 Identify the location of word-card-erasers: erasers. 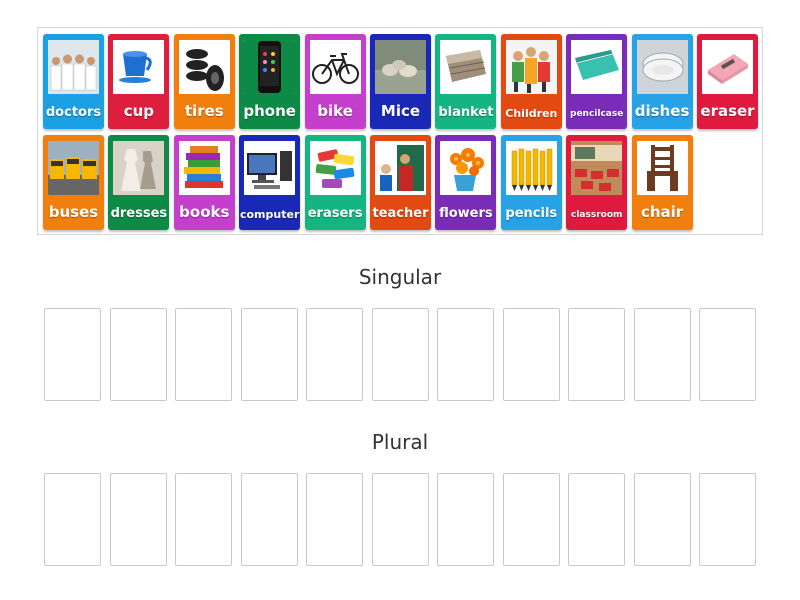
(335, 182).